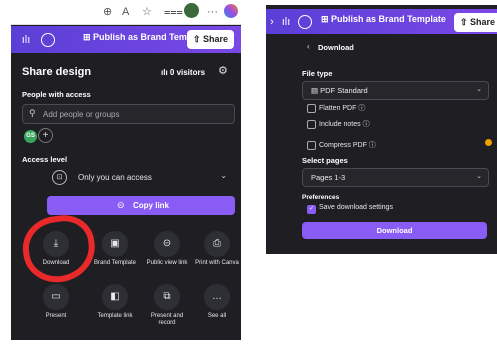 This screenshot has width=497, height=346. What do you see at coordinates (317, 73) in the screenshot?
I see `file-type-label: File type` at bounding box center [317, 73].